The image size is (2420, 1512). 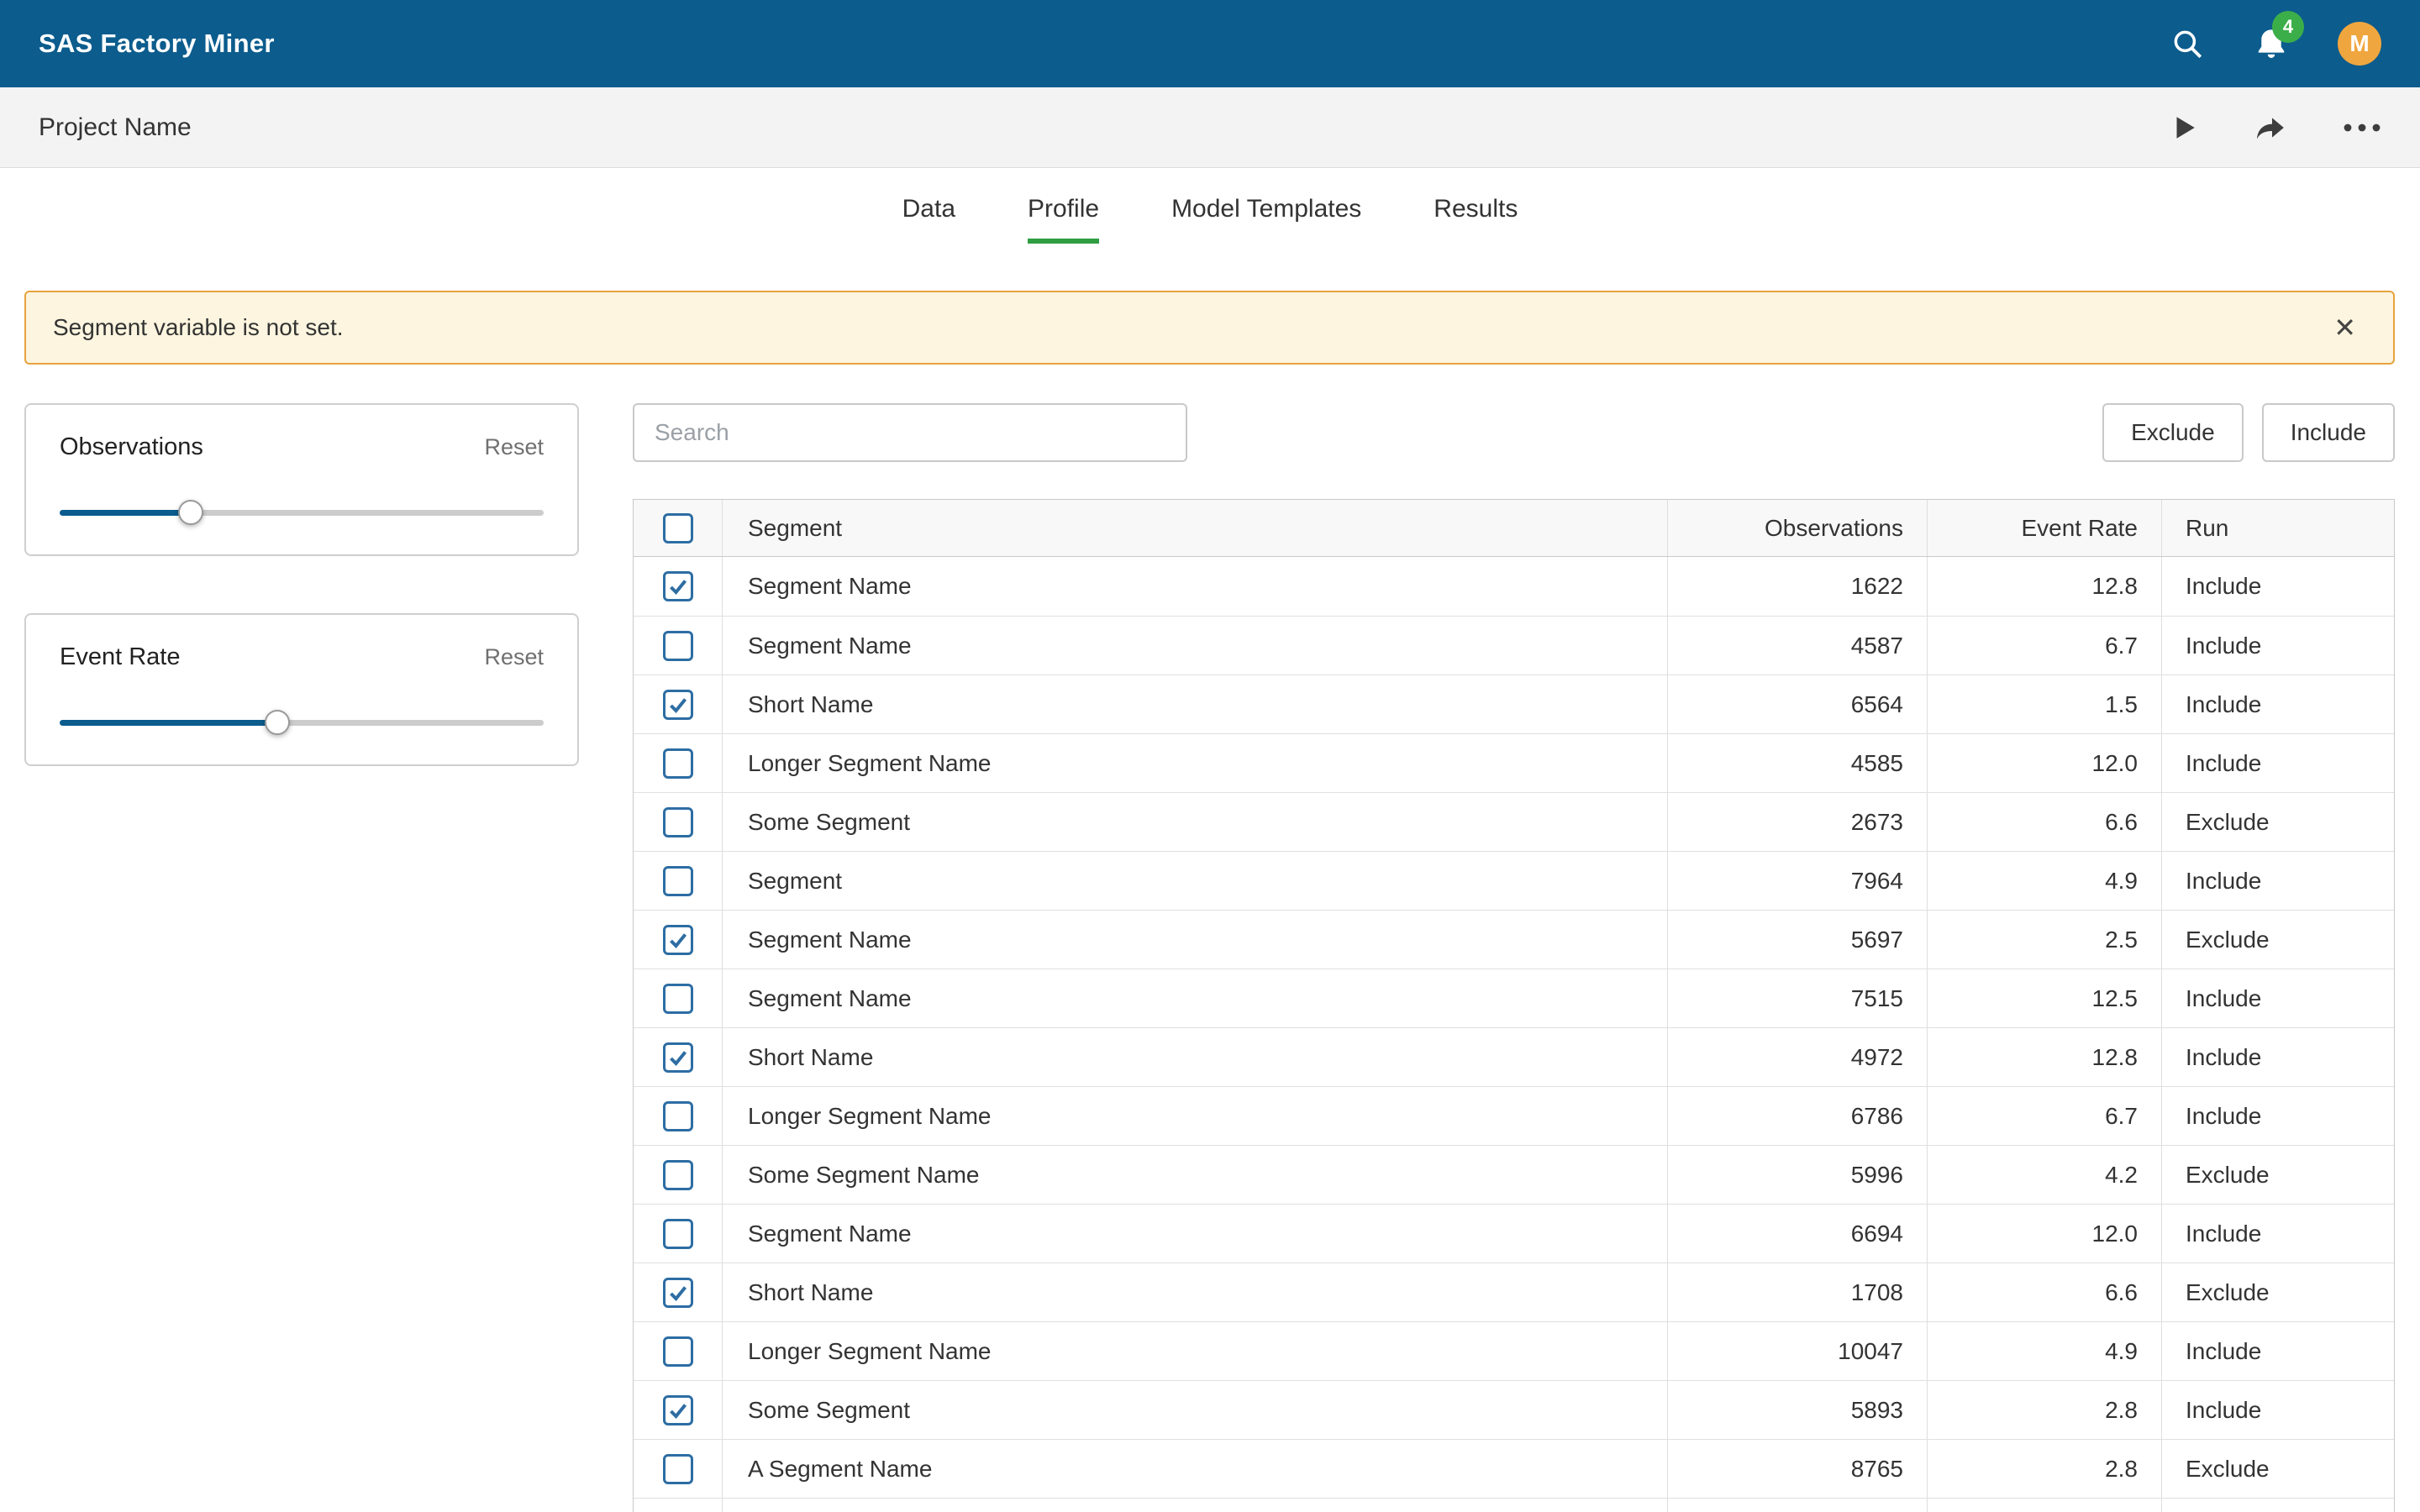 I want to click on include-button: Include, so click(x=2328, y=432).